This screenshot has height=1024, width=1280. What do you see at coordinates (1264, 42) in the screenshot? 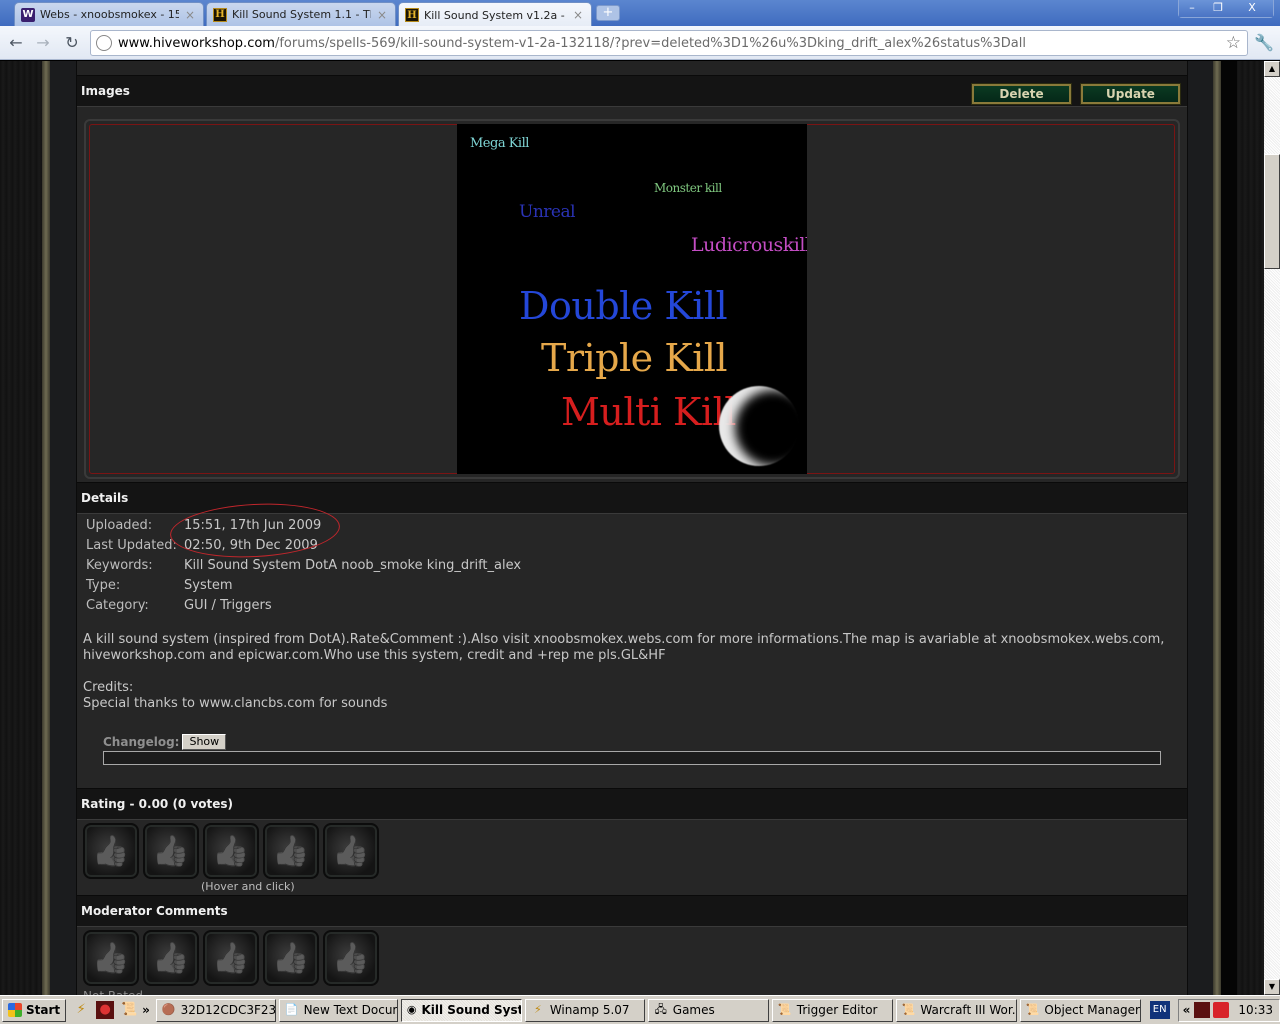
I see `wrench-menu-icon: 🔧` at bounding box center [1264, 42].